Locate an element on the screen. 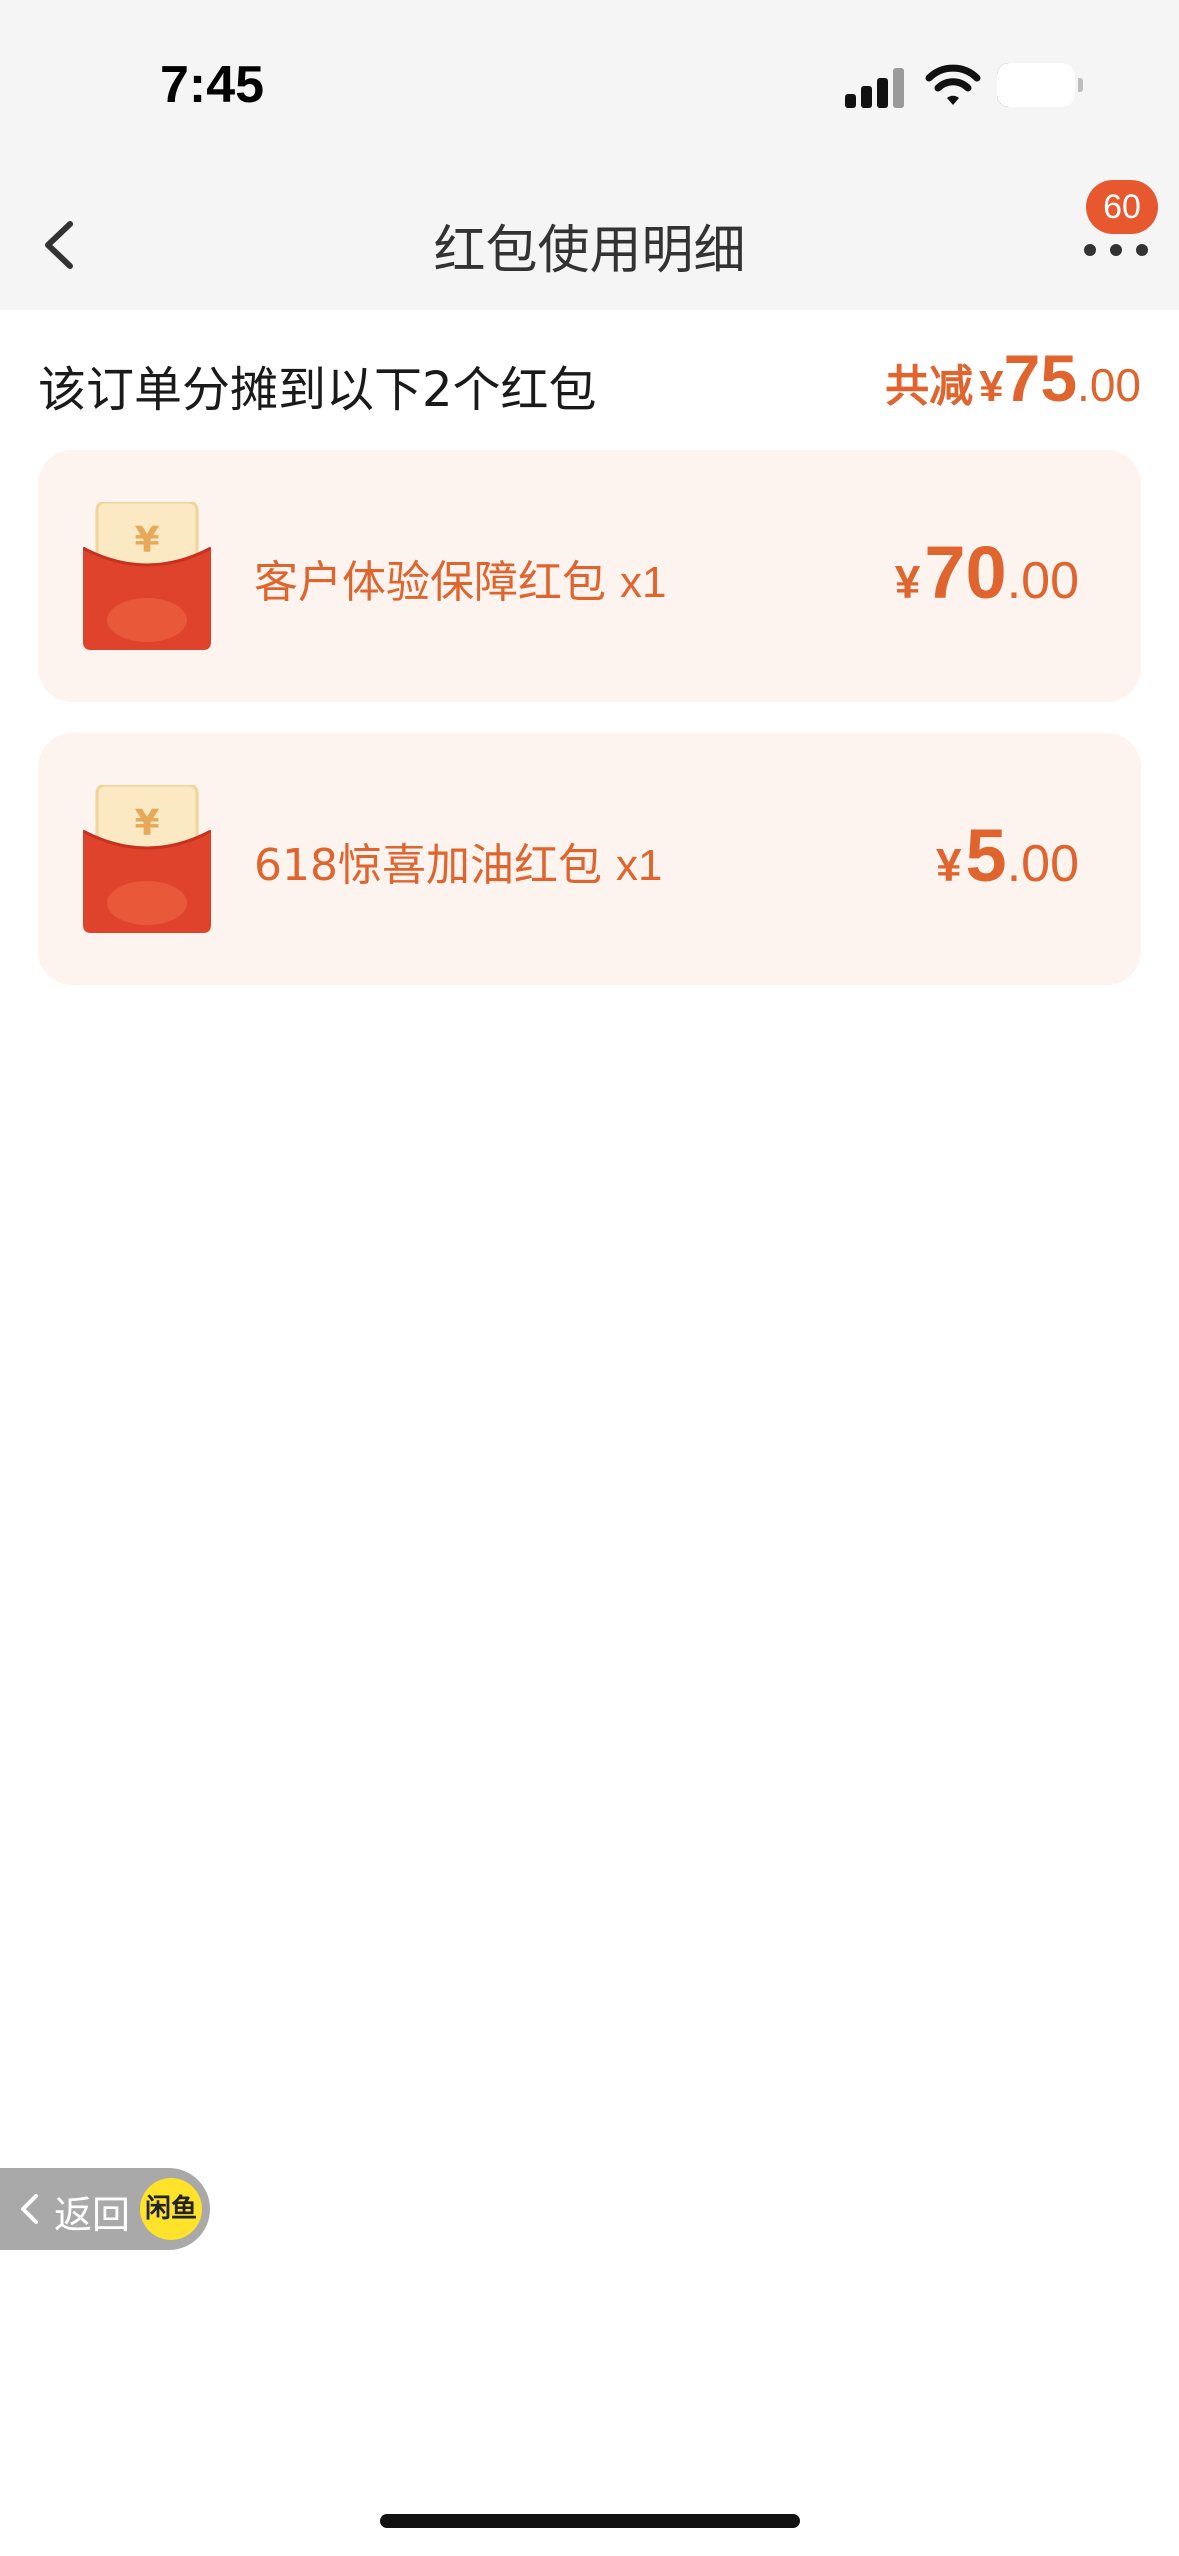 The width and height of the screenshot is (1179, 2556). amount-integer: 5 is located at coordinates (986, 855).